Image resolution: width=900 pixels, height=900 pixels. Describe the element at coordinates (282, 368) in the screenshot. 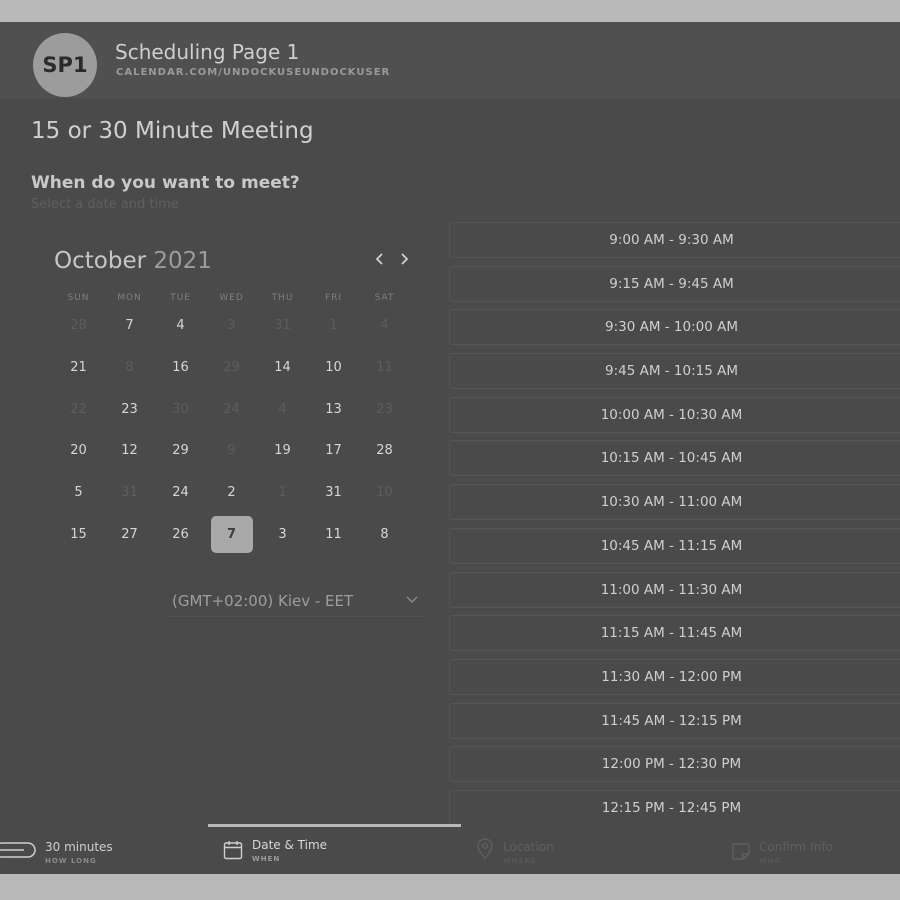

I see `calendar-day: 14` at that location.